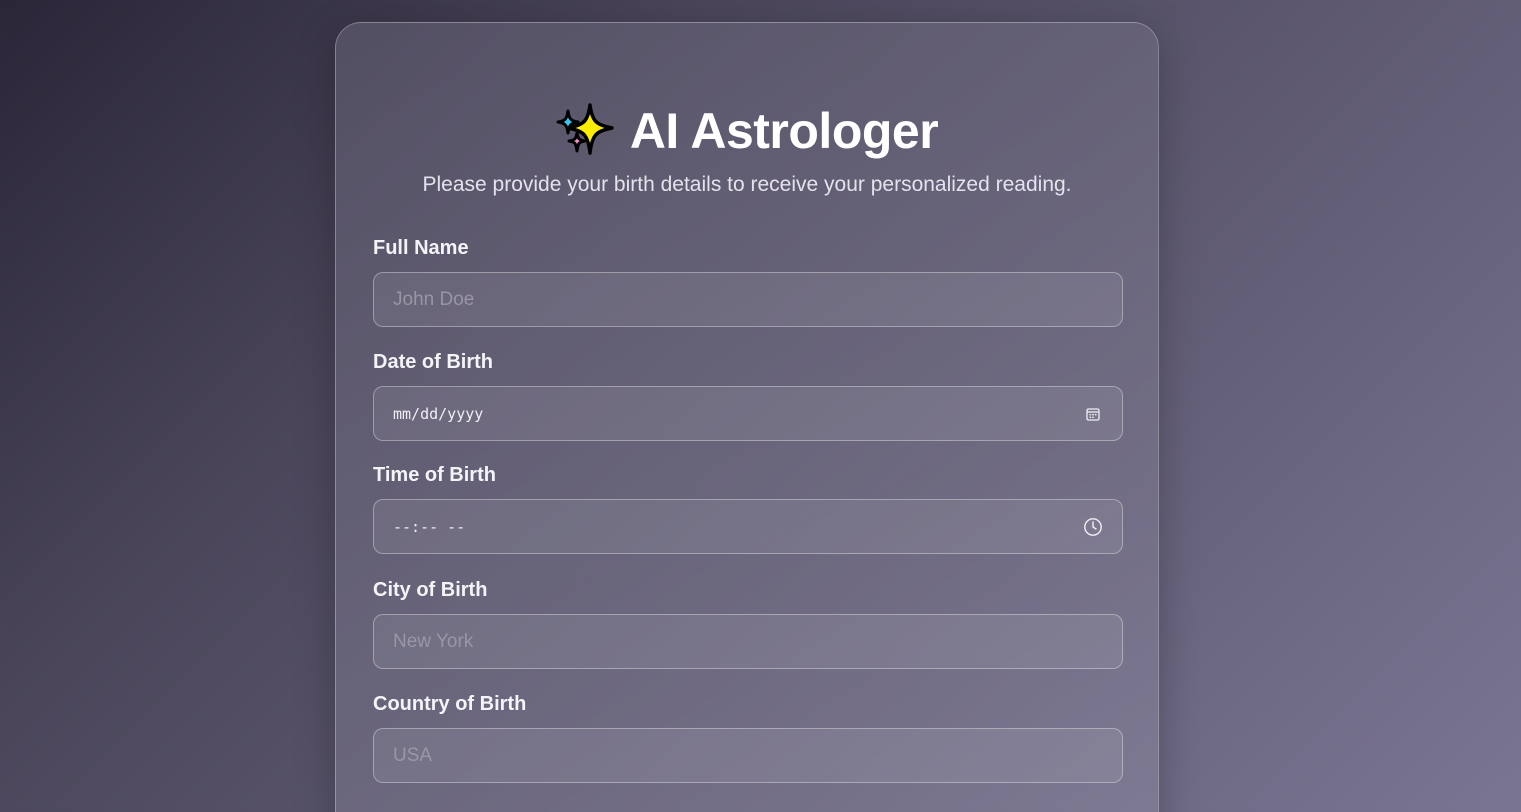 This screenshot has height=812, width=1521. What do you see at coordinates (429, 526) in the screenshot?
I see `time-format-text: --:-- --` at bounding box center [429, 526].